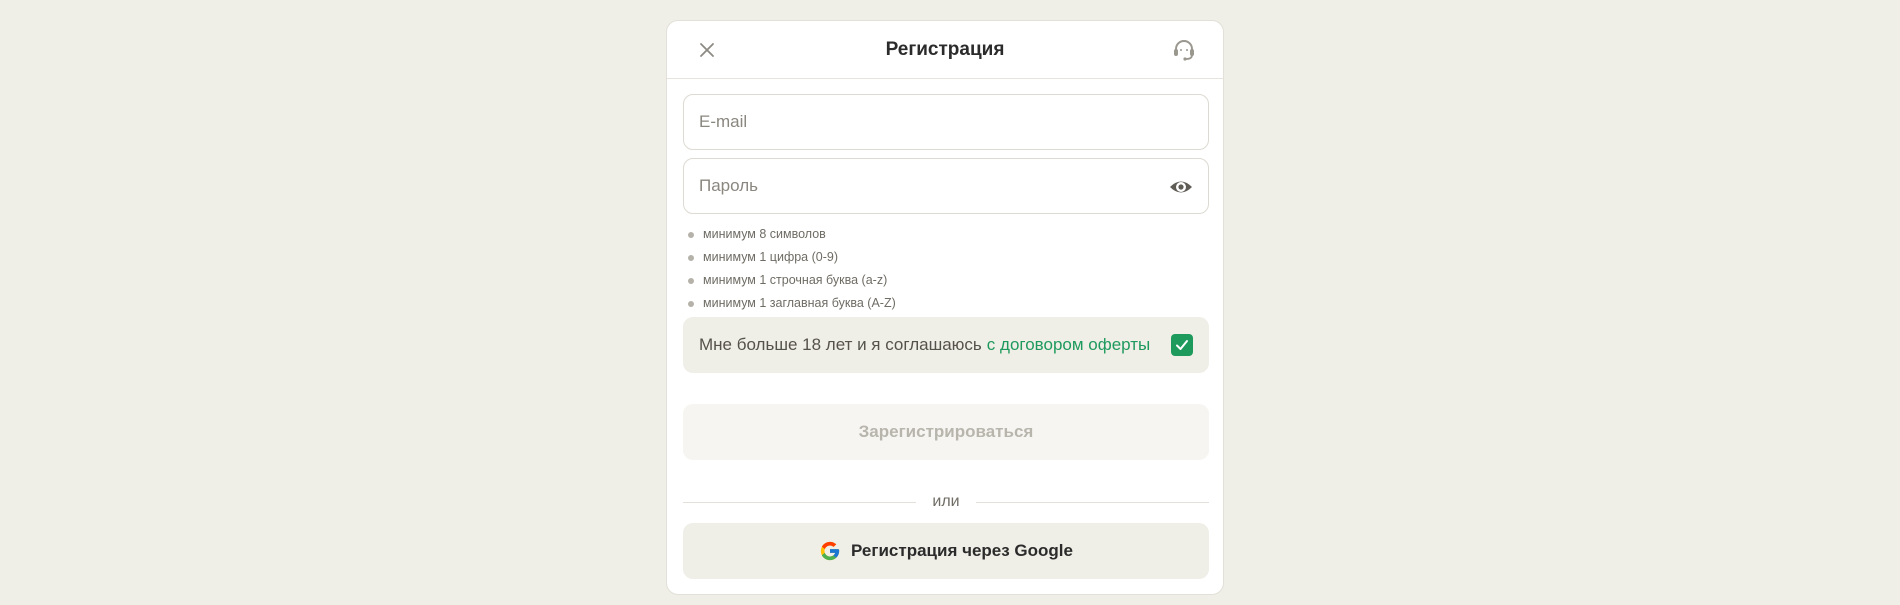  What do you see at coordinates (946, 432) in the screenshot?
I see `register-button: Зарегистрироваться` at bounding box center [946, 432].